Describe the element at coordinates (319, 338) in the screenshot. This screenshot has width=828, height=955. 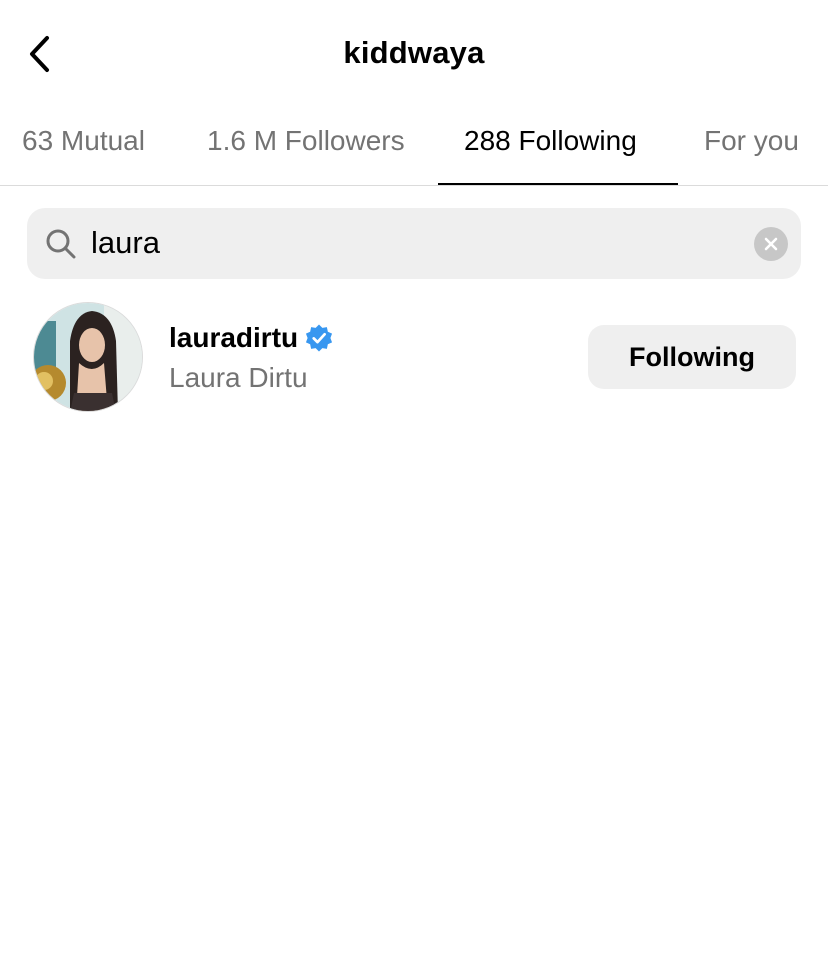
I see `verified-badge-icon` at that location.